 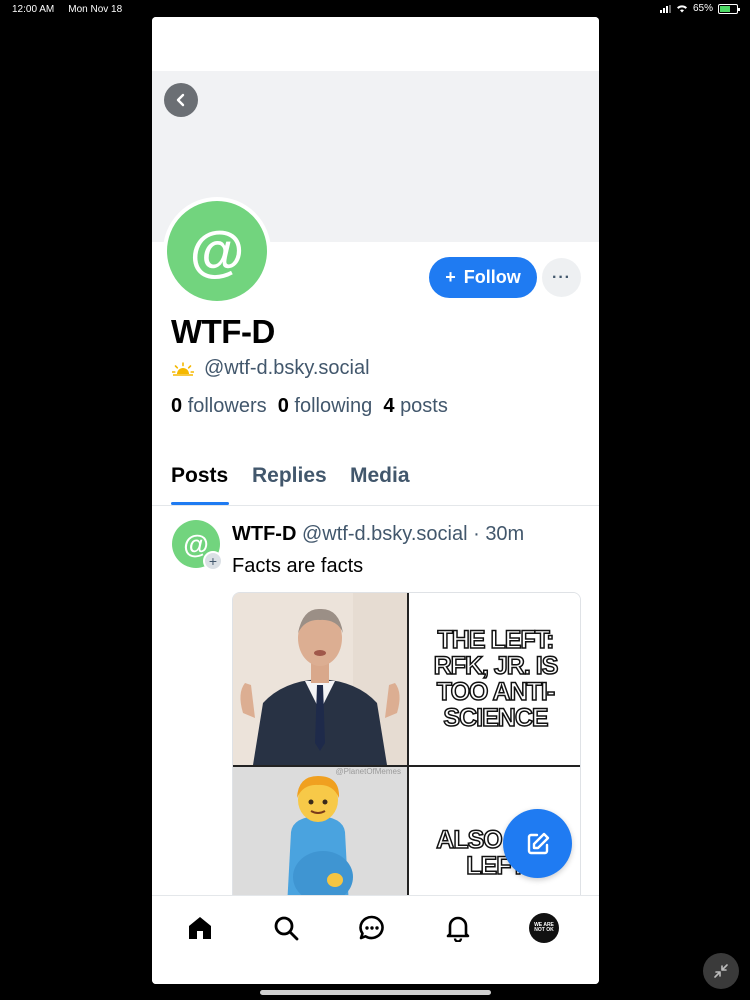 I want to click on post-handle: @wtf-d.bsky.social, so click(x=385, y=534).